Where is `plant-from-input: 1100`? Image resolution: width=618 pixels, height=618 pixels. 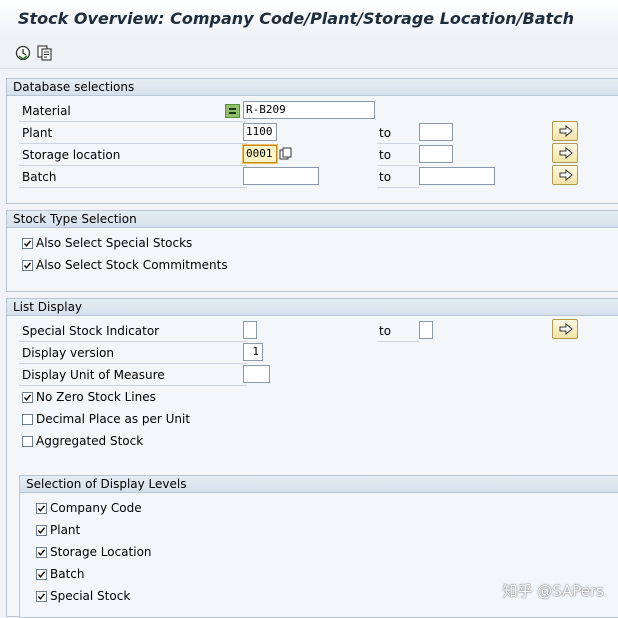
plant-from-input: 1100 is located at coordinates (260, 132).